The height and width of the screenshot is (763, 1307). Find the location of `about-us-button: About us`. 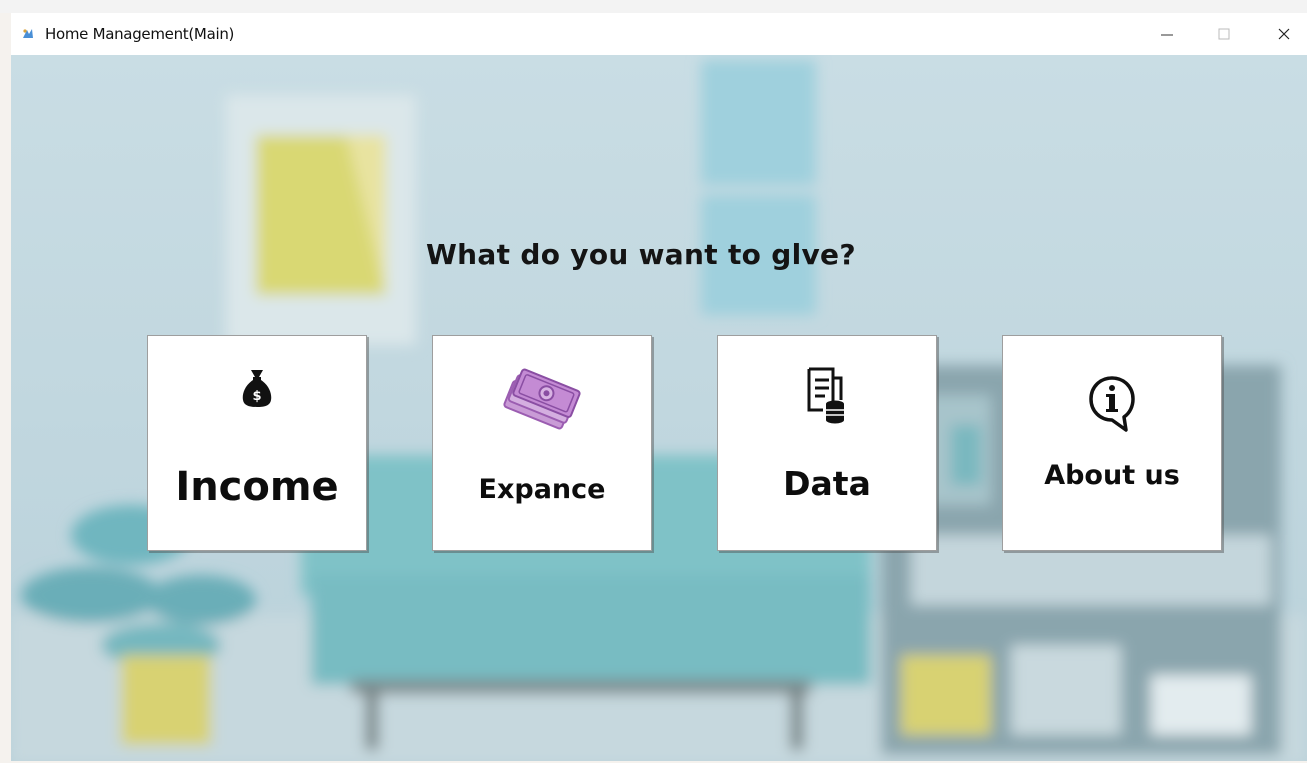

about-us-button: About us is located at coordinates (1112, 443).